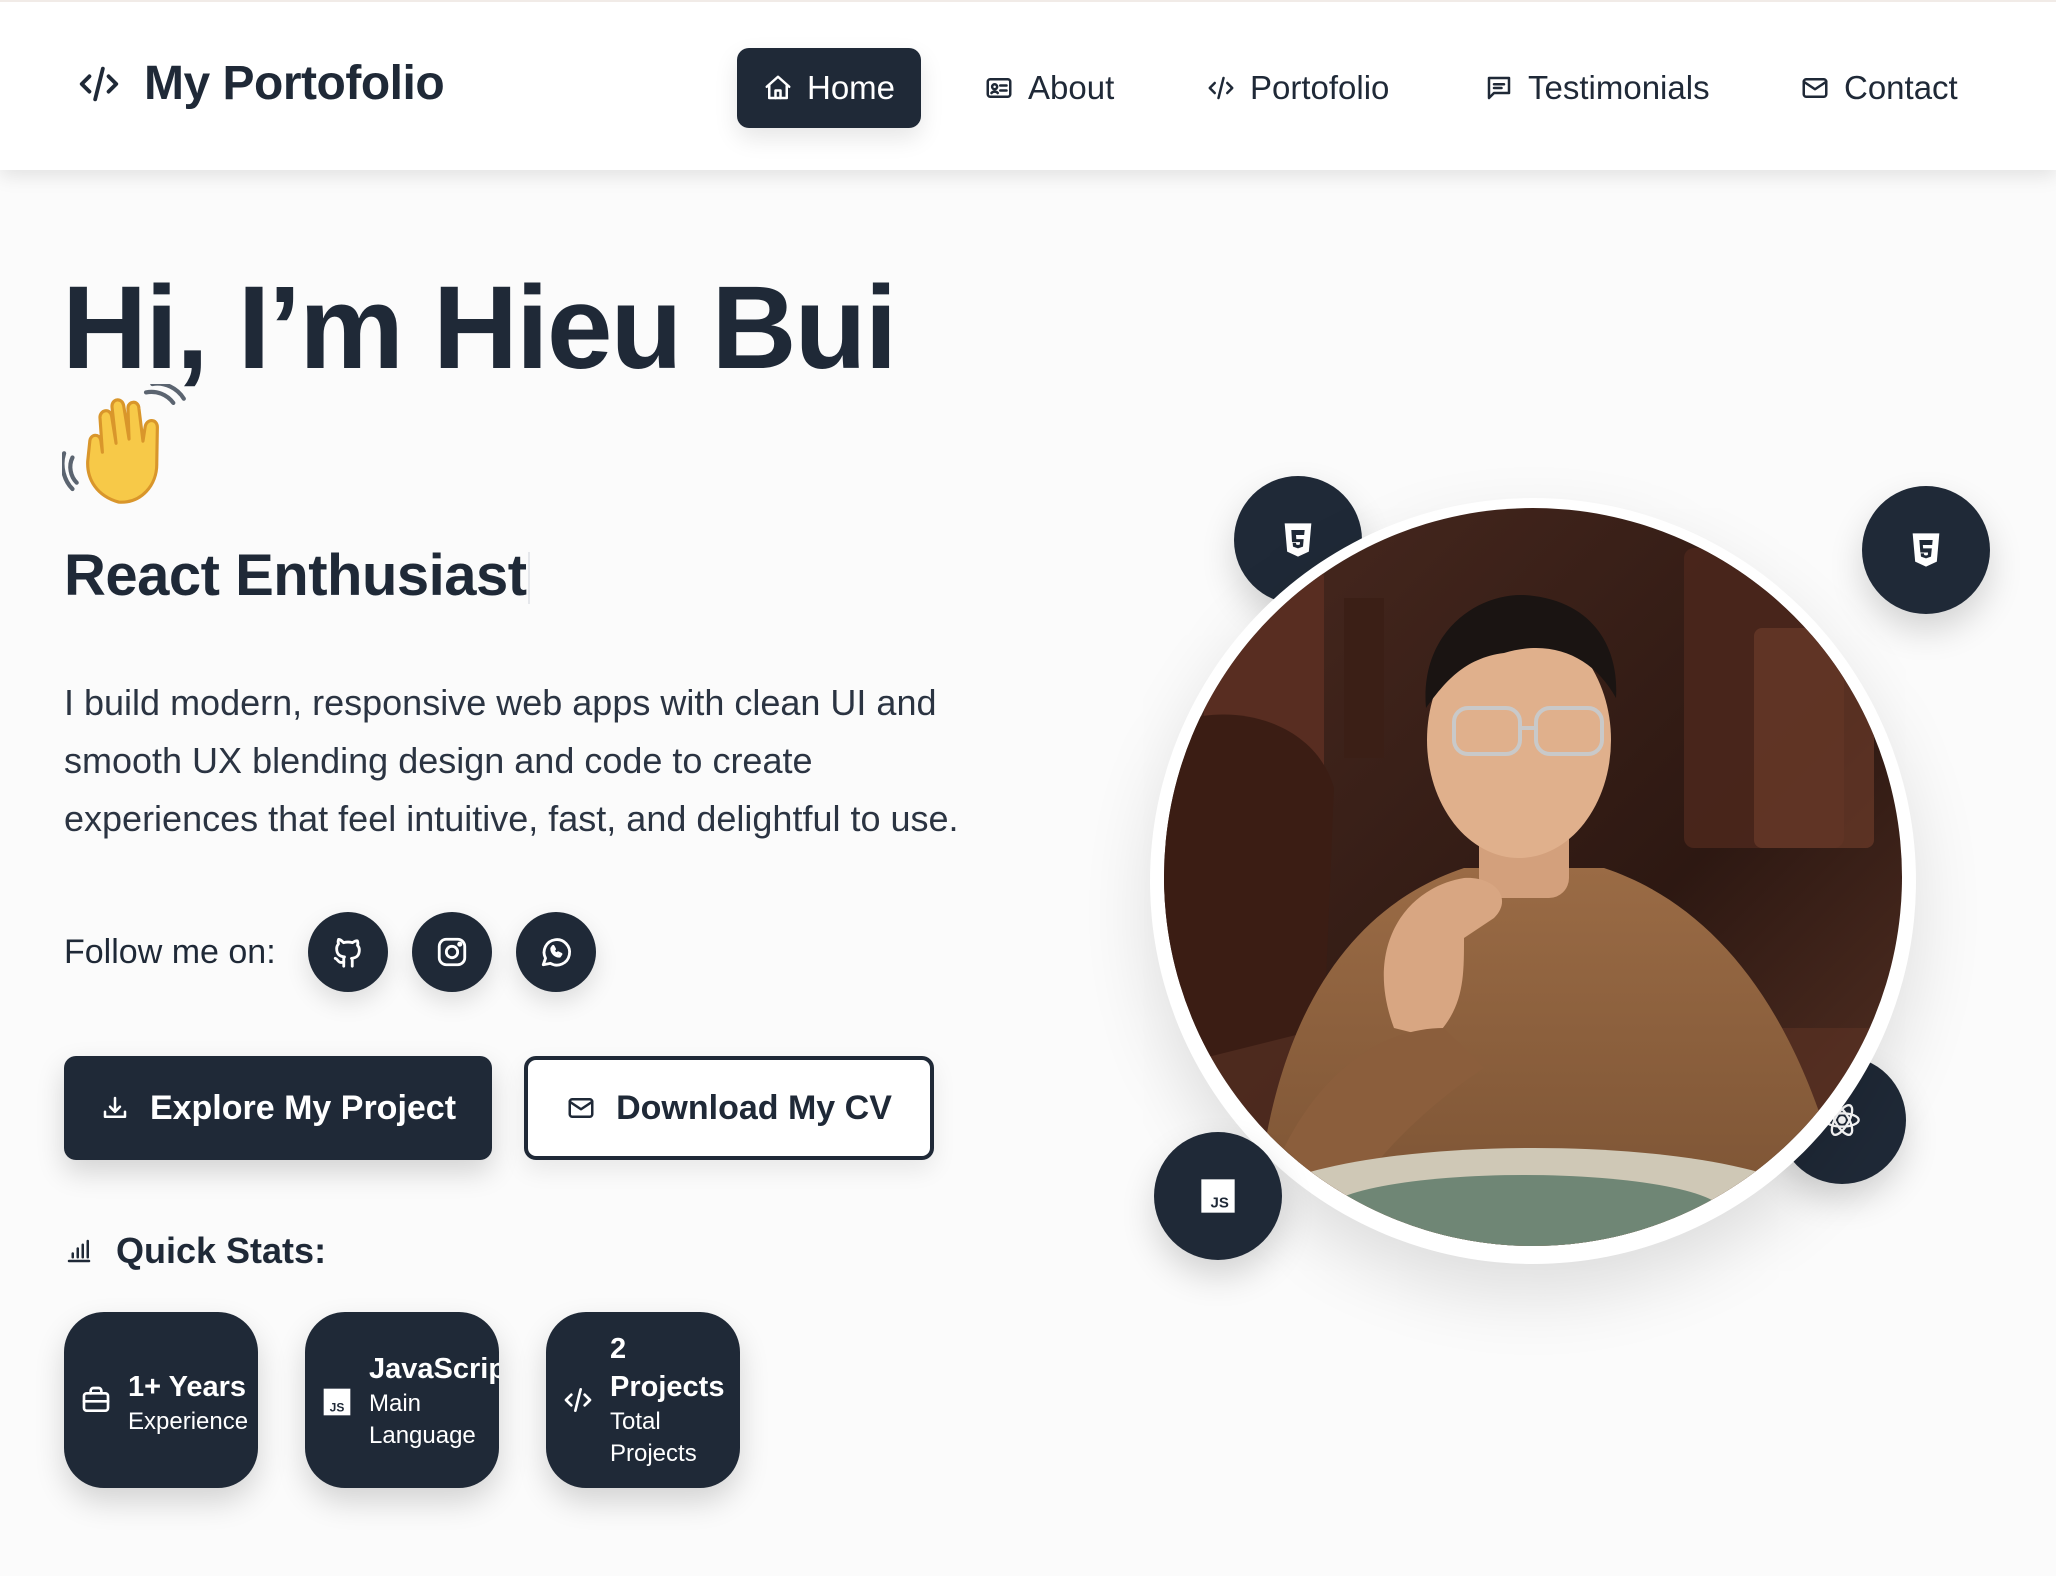 This screenshot has height=1576, width=2056. I want to click on html5-icon, so click(1298, 540).